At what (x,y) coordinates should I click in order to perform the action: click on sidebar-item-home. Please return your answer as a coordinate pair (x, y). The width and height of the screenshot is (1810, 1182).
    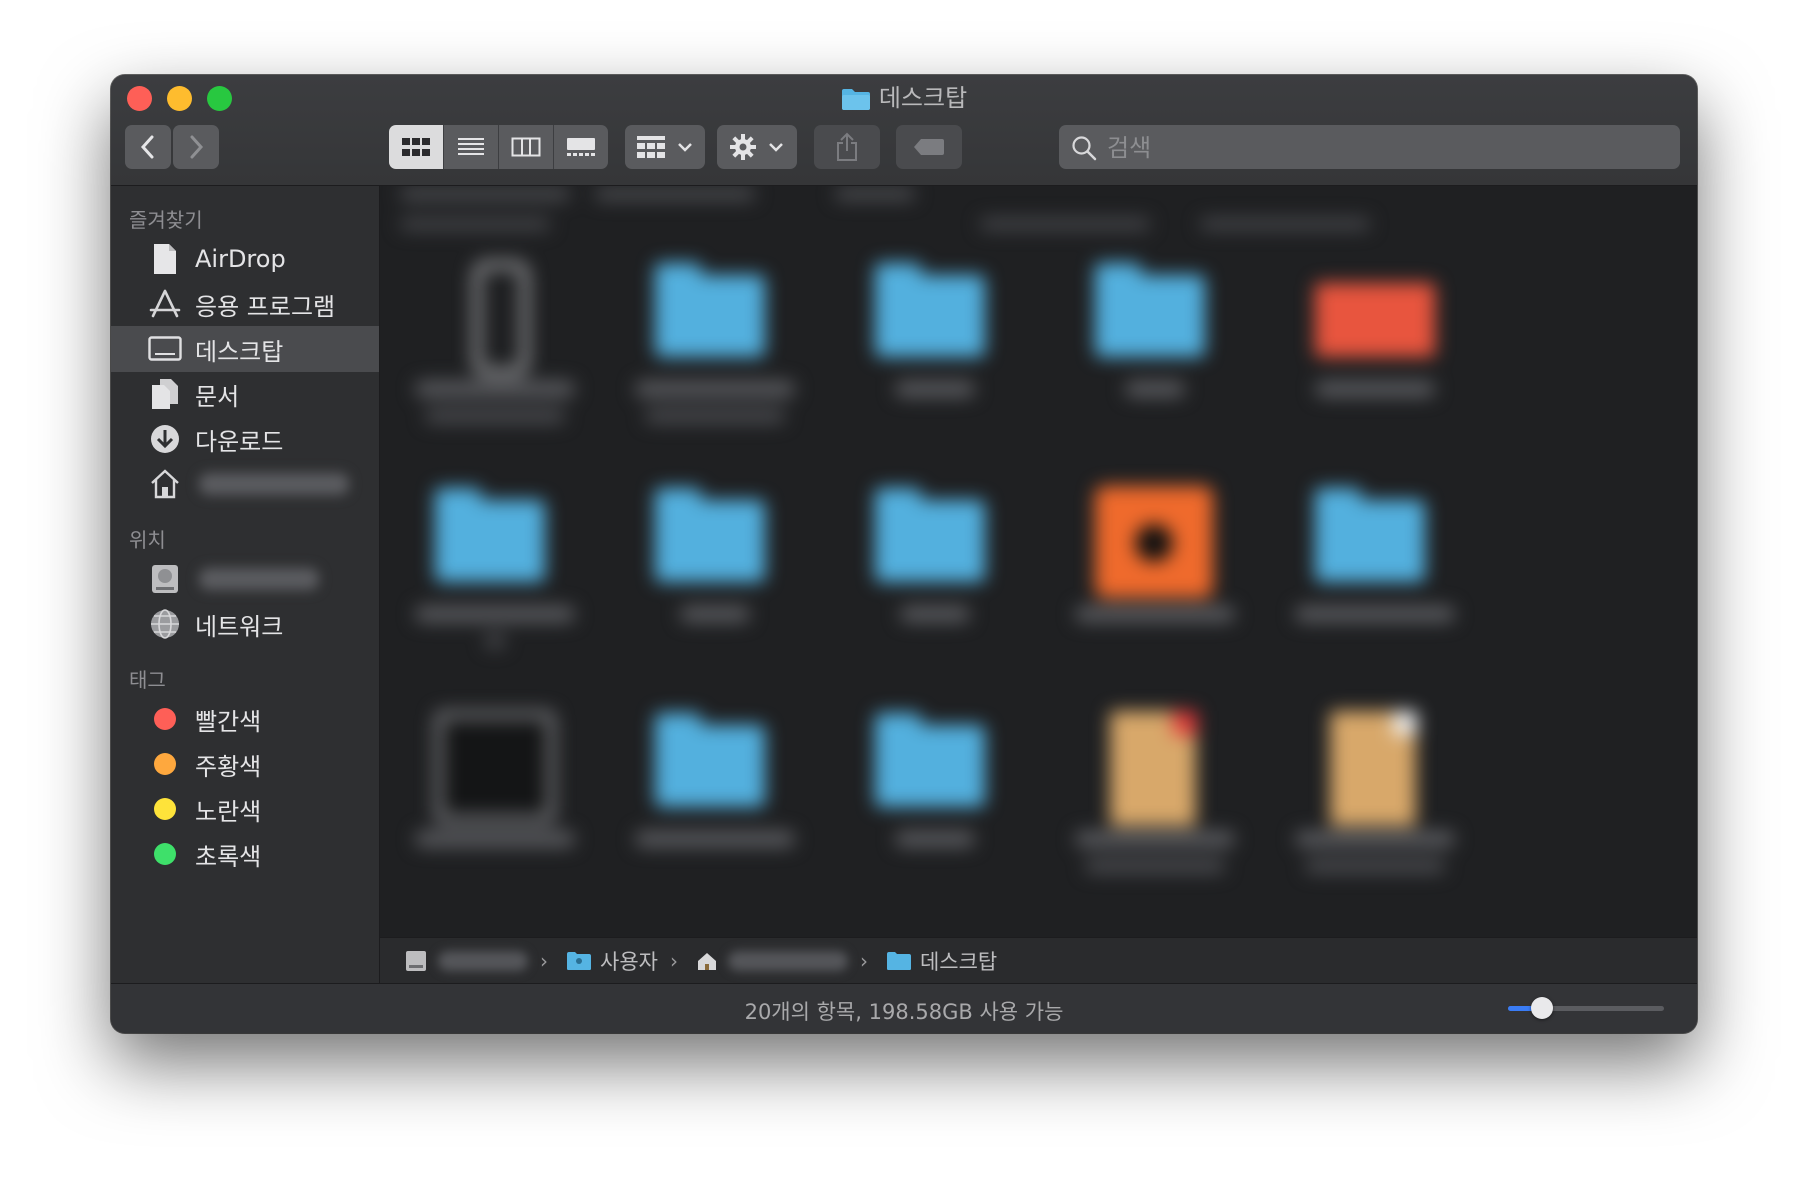
    Looking at the image, I should click on (245, 484).